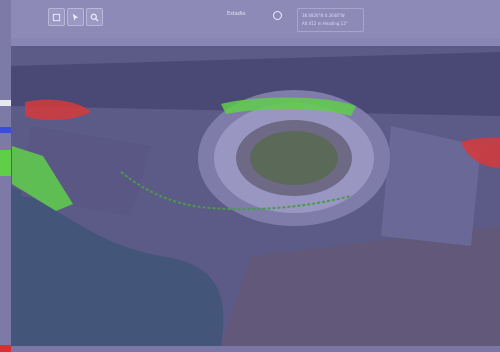 The height and width of the screenshot is (352, 500). I want to click on left-side-panel, so click(5, 176).